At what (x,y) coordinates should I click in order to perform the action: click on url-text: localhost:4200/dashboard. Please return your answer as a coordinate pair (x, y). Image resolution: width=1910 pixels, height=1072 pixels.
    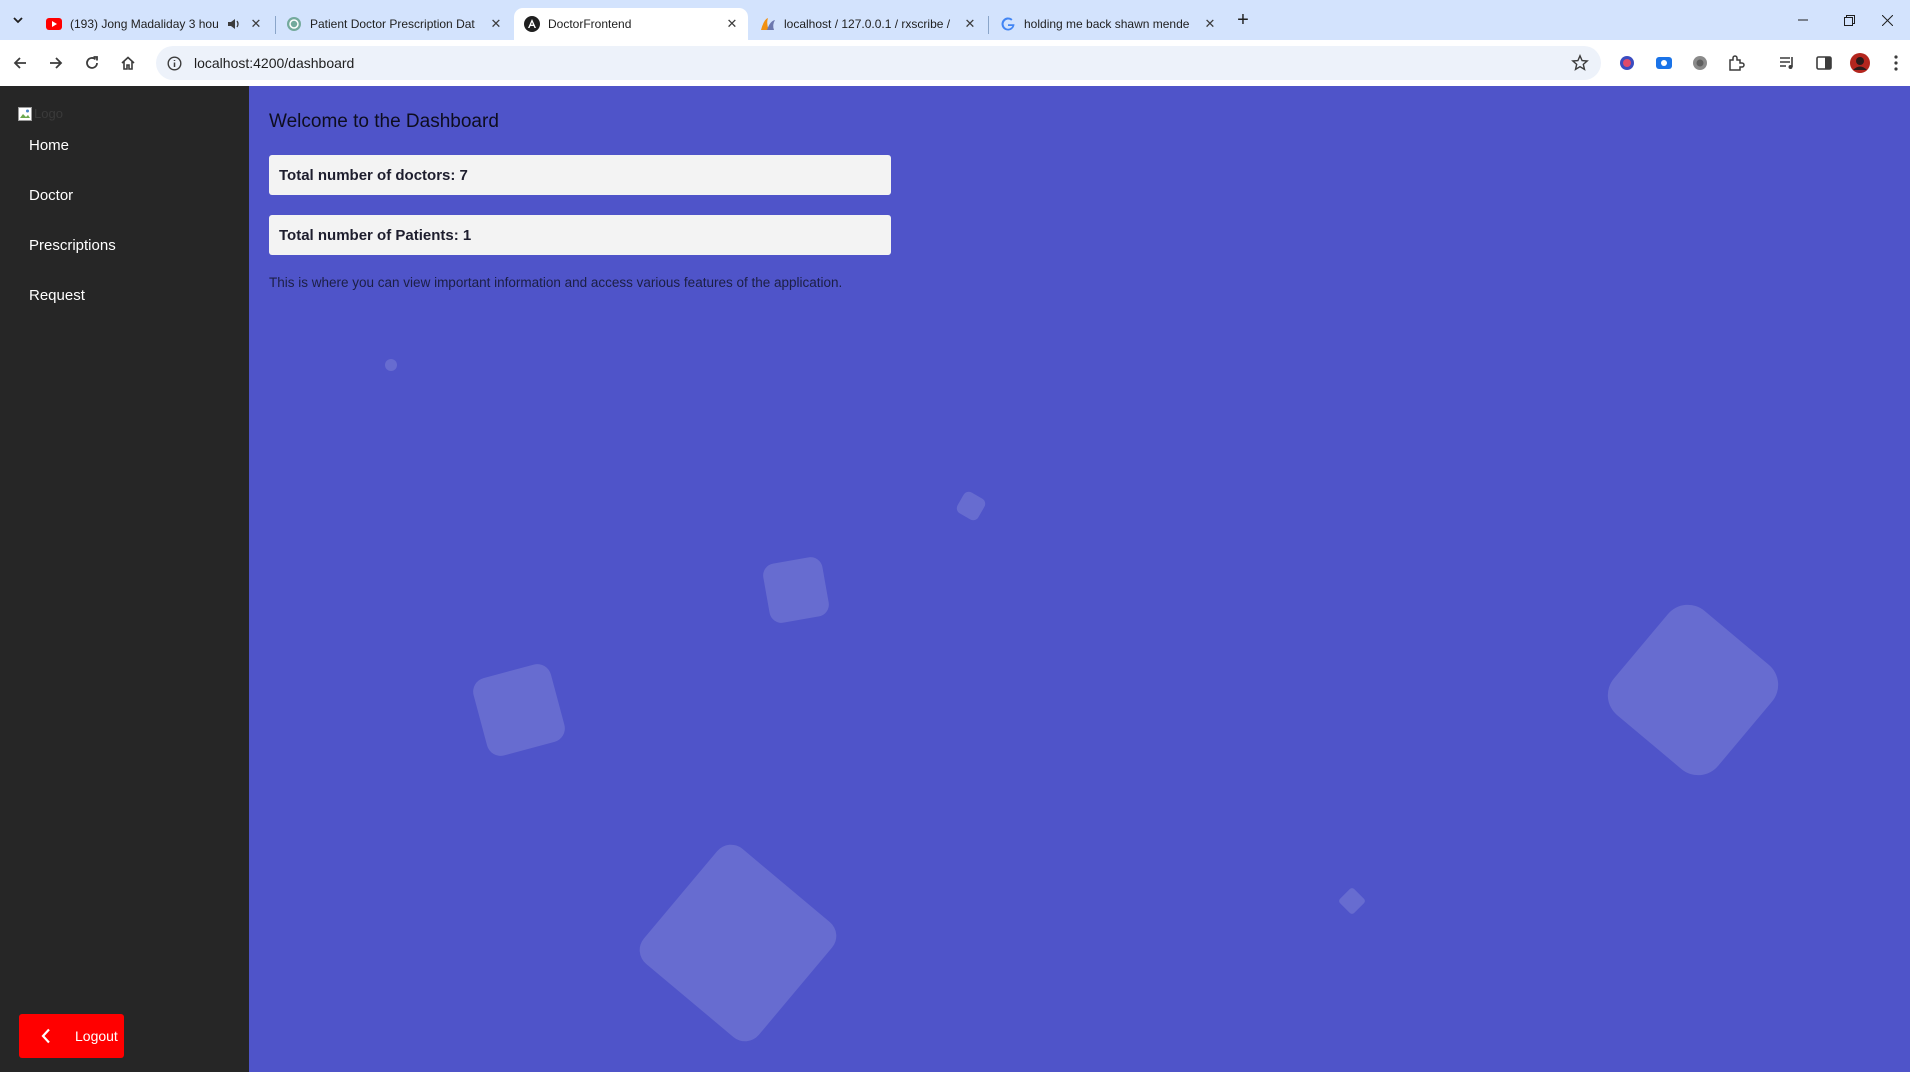
    Looking at the image, I should click on (274, 63).